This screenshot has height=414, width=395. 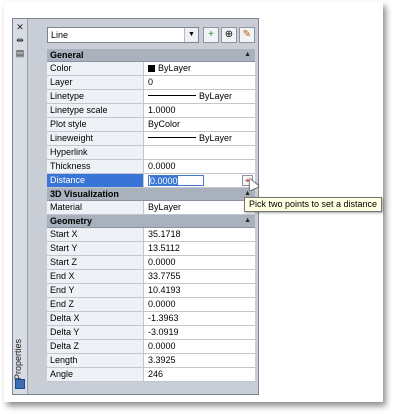 I want to click on property-name: Start Y, so click(x=95, y=248).